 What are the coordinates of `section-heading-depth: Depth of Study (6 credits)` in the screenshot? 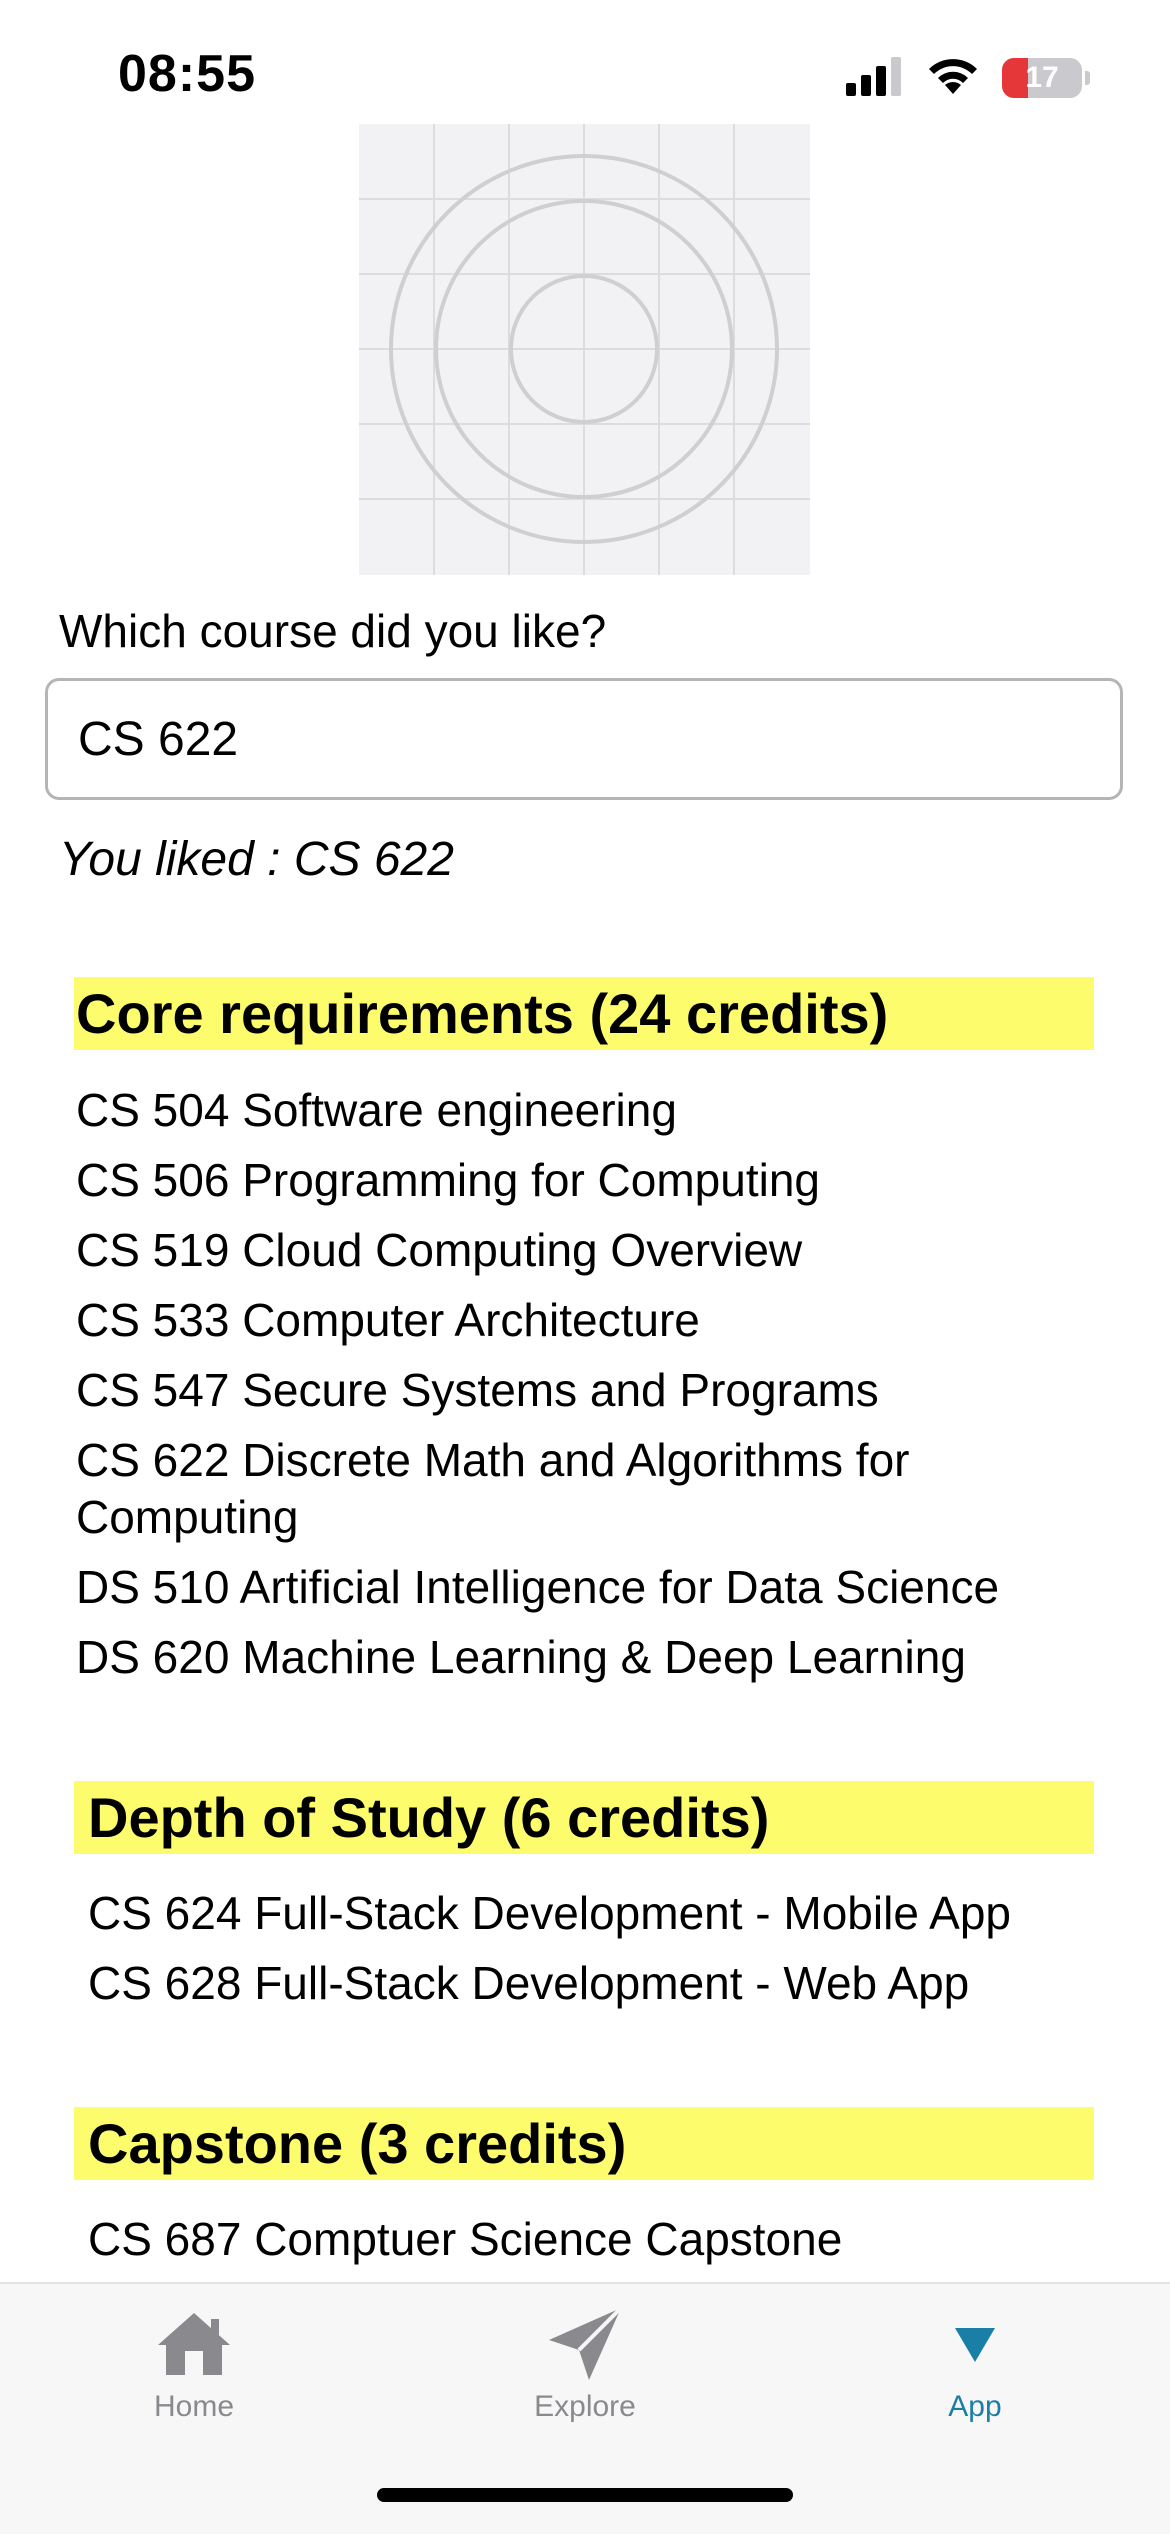 It's located at (584, 1817).